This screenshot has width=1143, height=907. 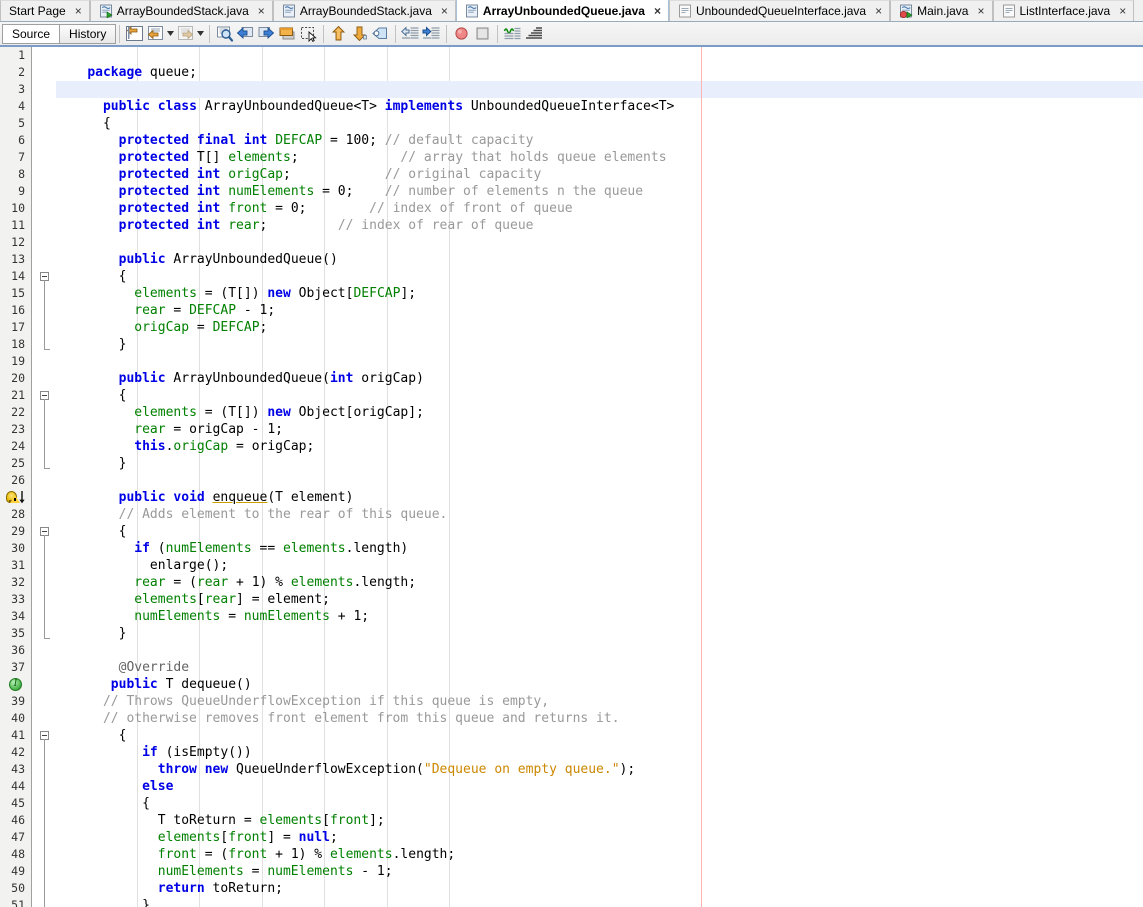 I want to click on code-line: 22 elements = (T[]) new Object[origCap];, so click(x=571, y=412).